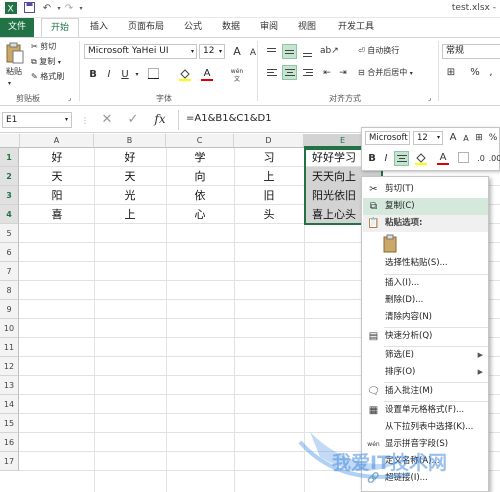  Describe the element at coordinates (200, 141) in the screenshot. I see `column-header-c: C` at that location.